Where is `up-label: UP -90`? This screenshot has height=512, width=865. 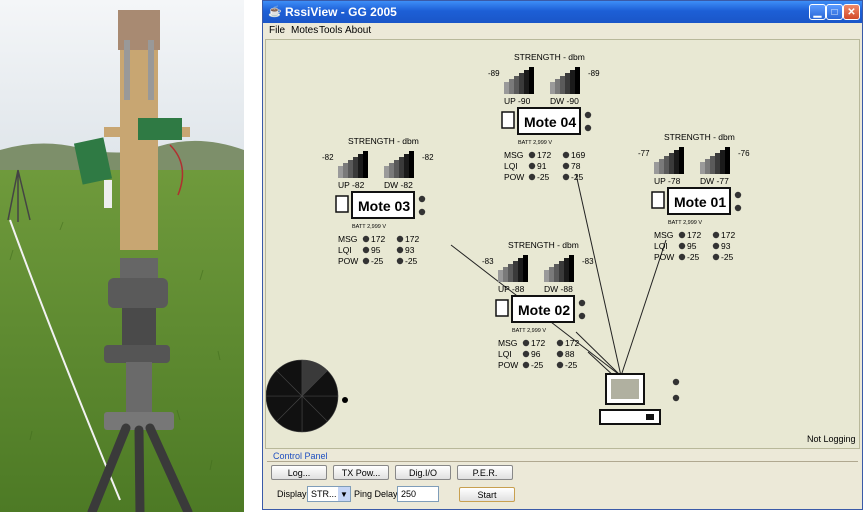 up-label: UP -90 is located at coordinates (517, 101).